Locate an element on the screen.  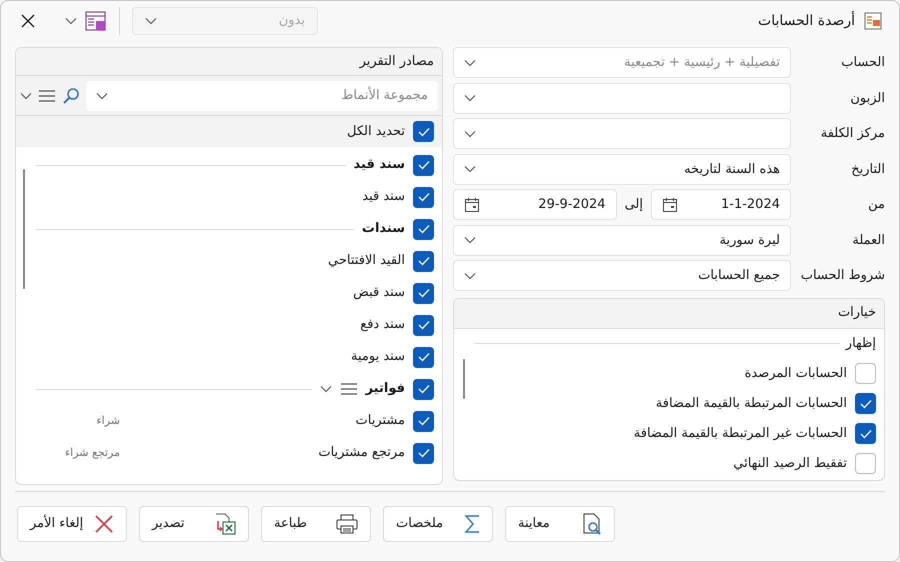
select-all-label: تحديد الكل is located at coordinates (375, 131).